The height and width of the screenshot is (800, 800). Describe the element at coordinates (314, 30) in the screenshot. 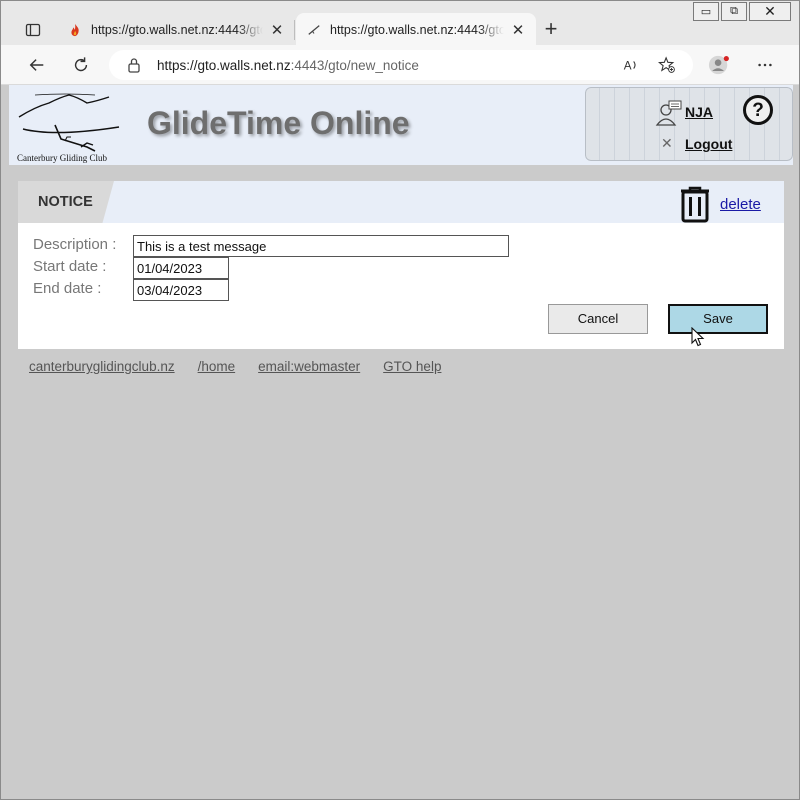

I see `glider-icon` at that location.